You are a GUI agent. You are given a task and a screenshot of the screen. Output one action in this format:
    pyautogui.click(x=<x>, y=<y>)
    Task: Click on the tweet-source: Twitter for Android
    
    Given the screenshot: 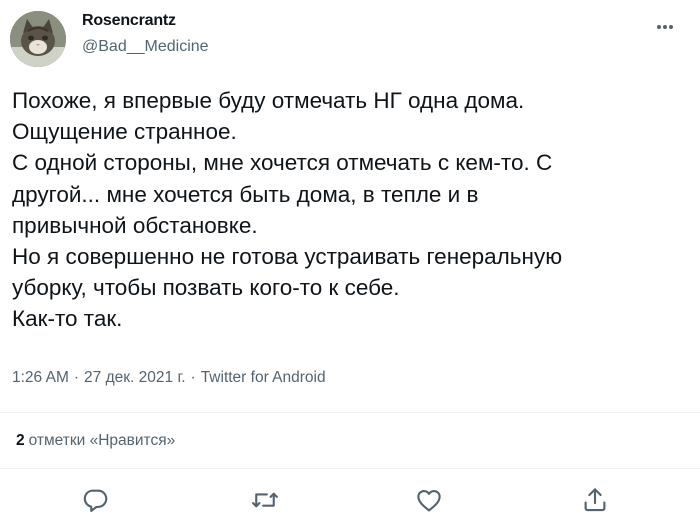 What is the action you would take?
    pyautogui.click(x=263, y=377)
    